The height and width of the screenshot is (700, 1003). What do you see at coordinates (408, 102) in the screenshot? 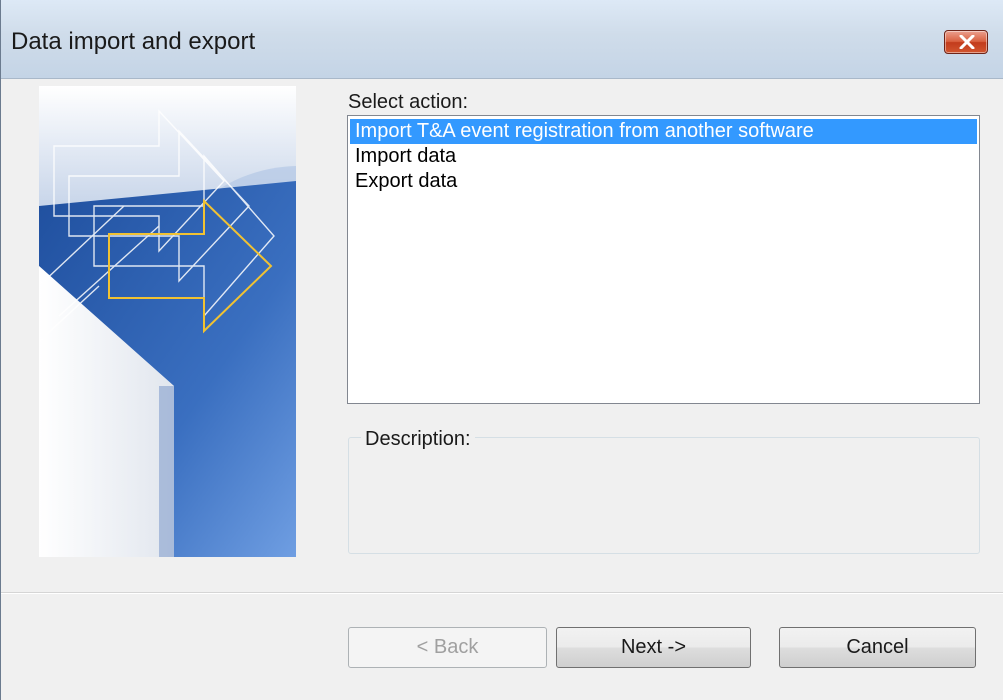
I see `select-action-label: Select action:` at bounding box center [408, 102].